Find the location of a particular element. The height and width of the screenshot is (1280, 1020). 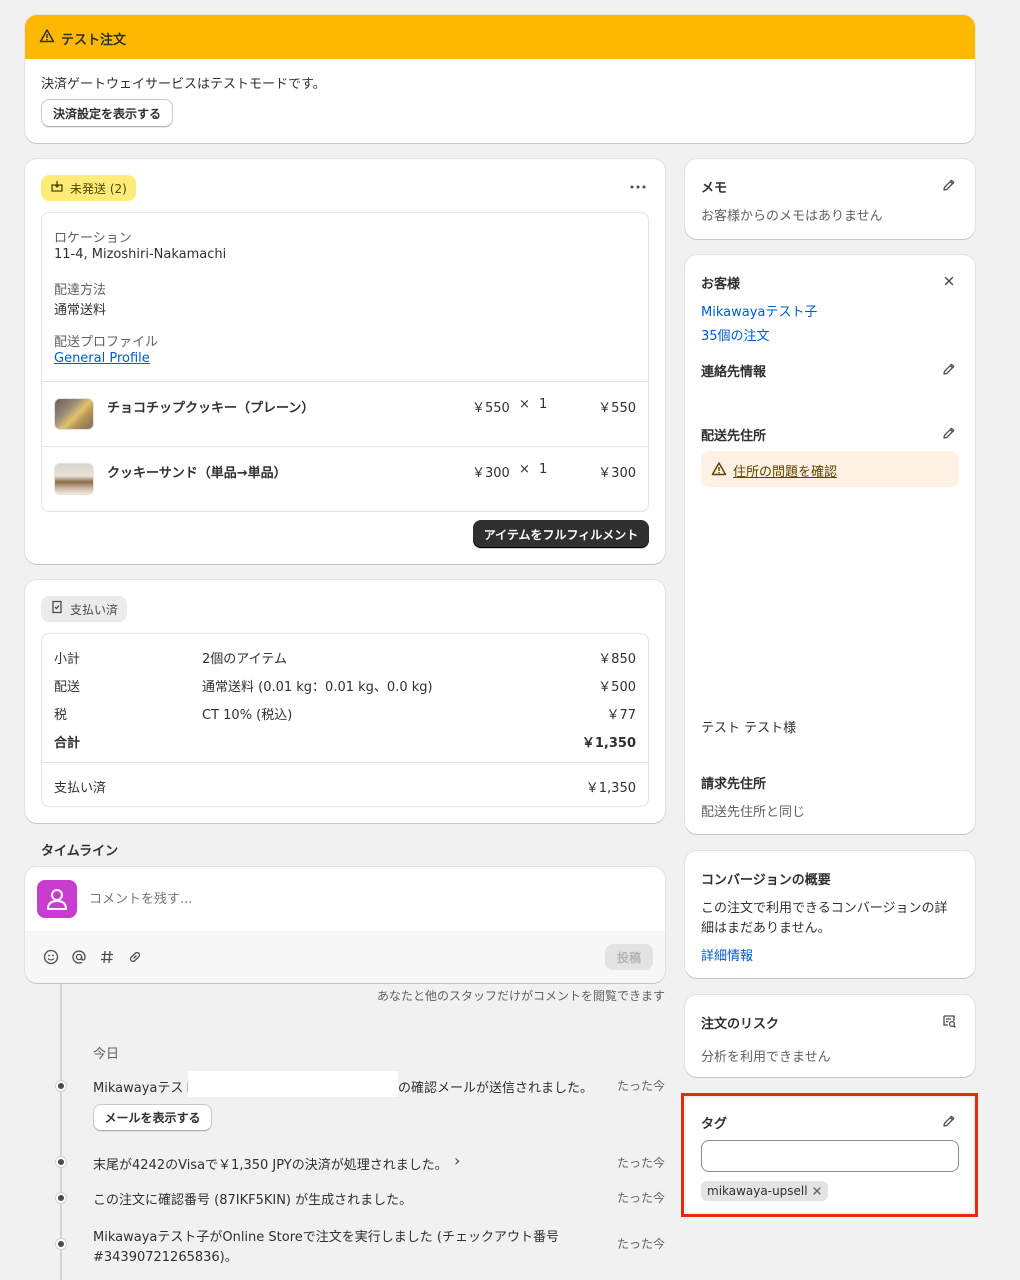

tag-chip-label: mikawaya-upsell is located at coordinates (757, 1191).